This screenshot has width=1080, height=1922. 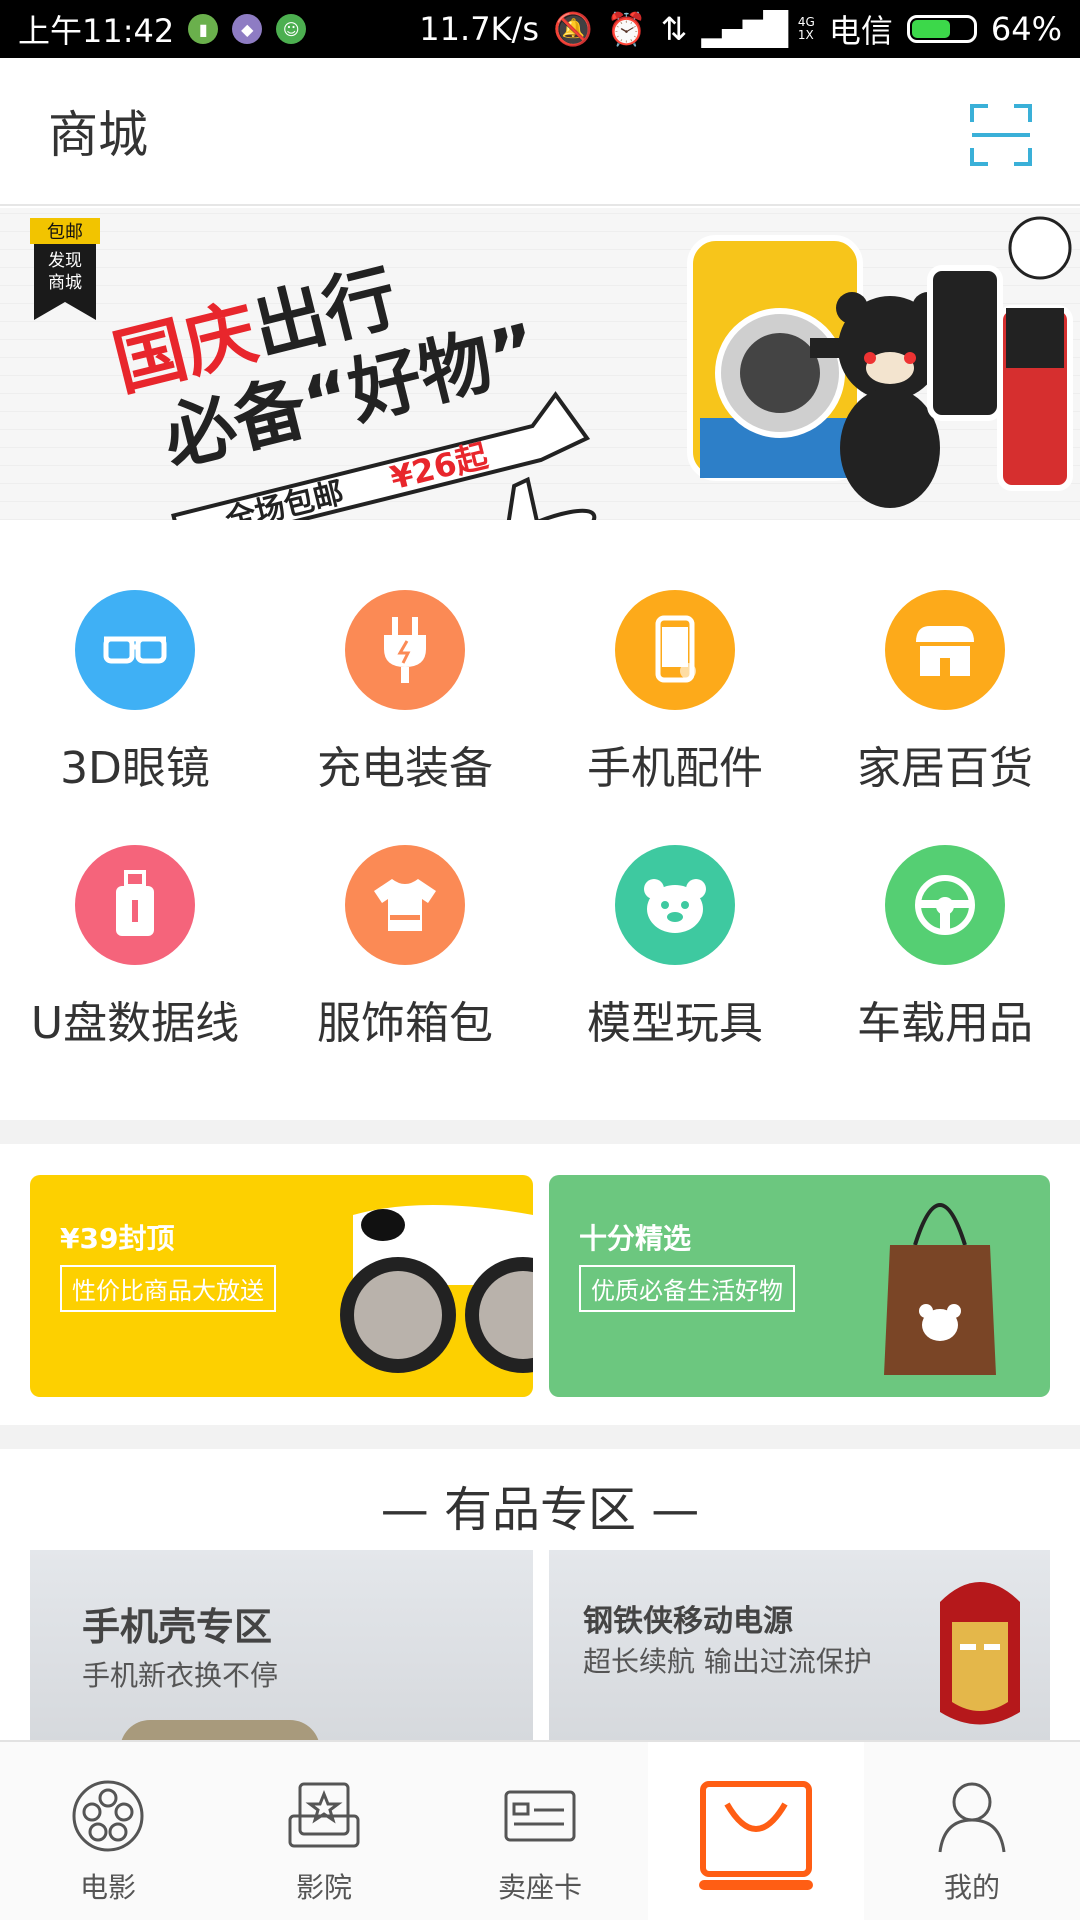 What do you see at coordinates (180, 1675) in the screenshot?
I see `zone-subtitle: 手机新衣换不停` at bounding box center [180, 1675].